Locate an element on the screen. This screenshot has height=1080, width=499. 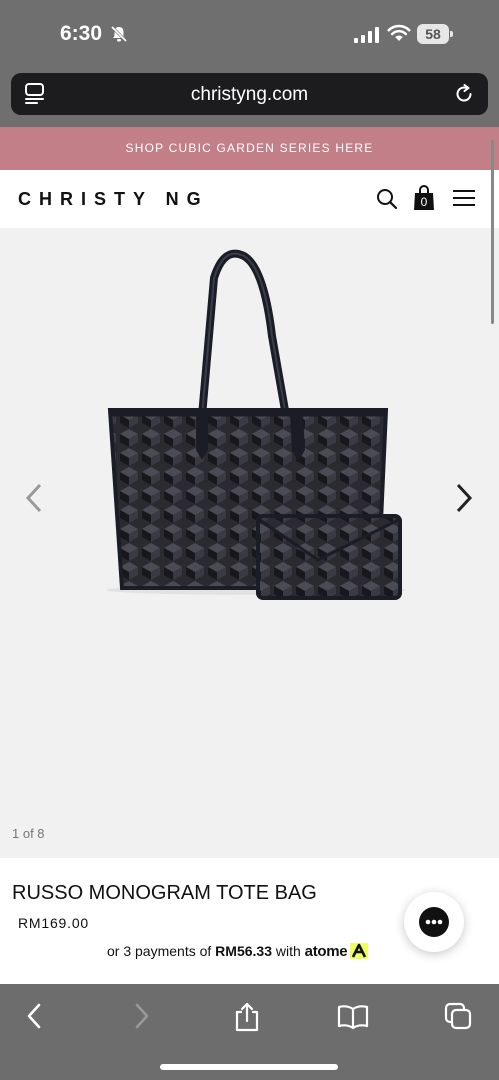
product-title: RUSSO MONOGRAM TOTE BAG is located at coordinates (164, 893).